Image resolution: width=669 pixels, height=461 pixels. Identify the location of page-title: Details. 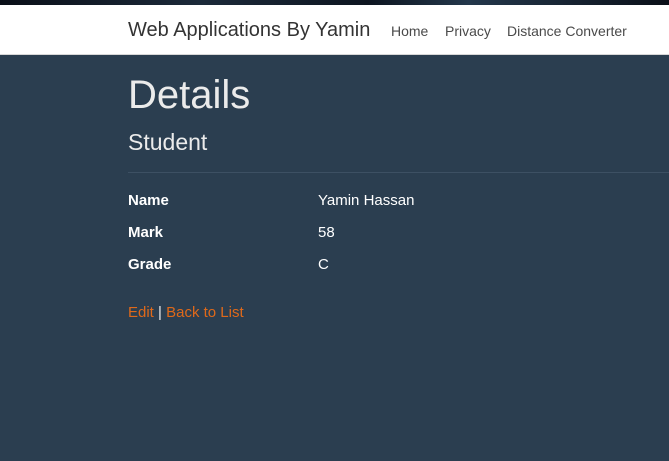
(189, 95).